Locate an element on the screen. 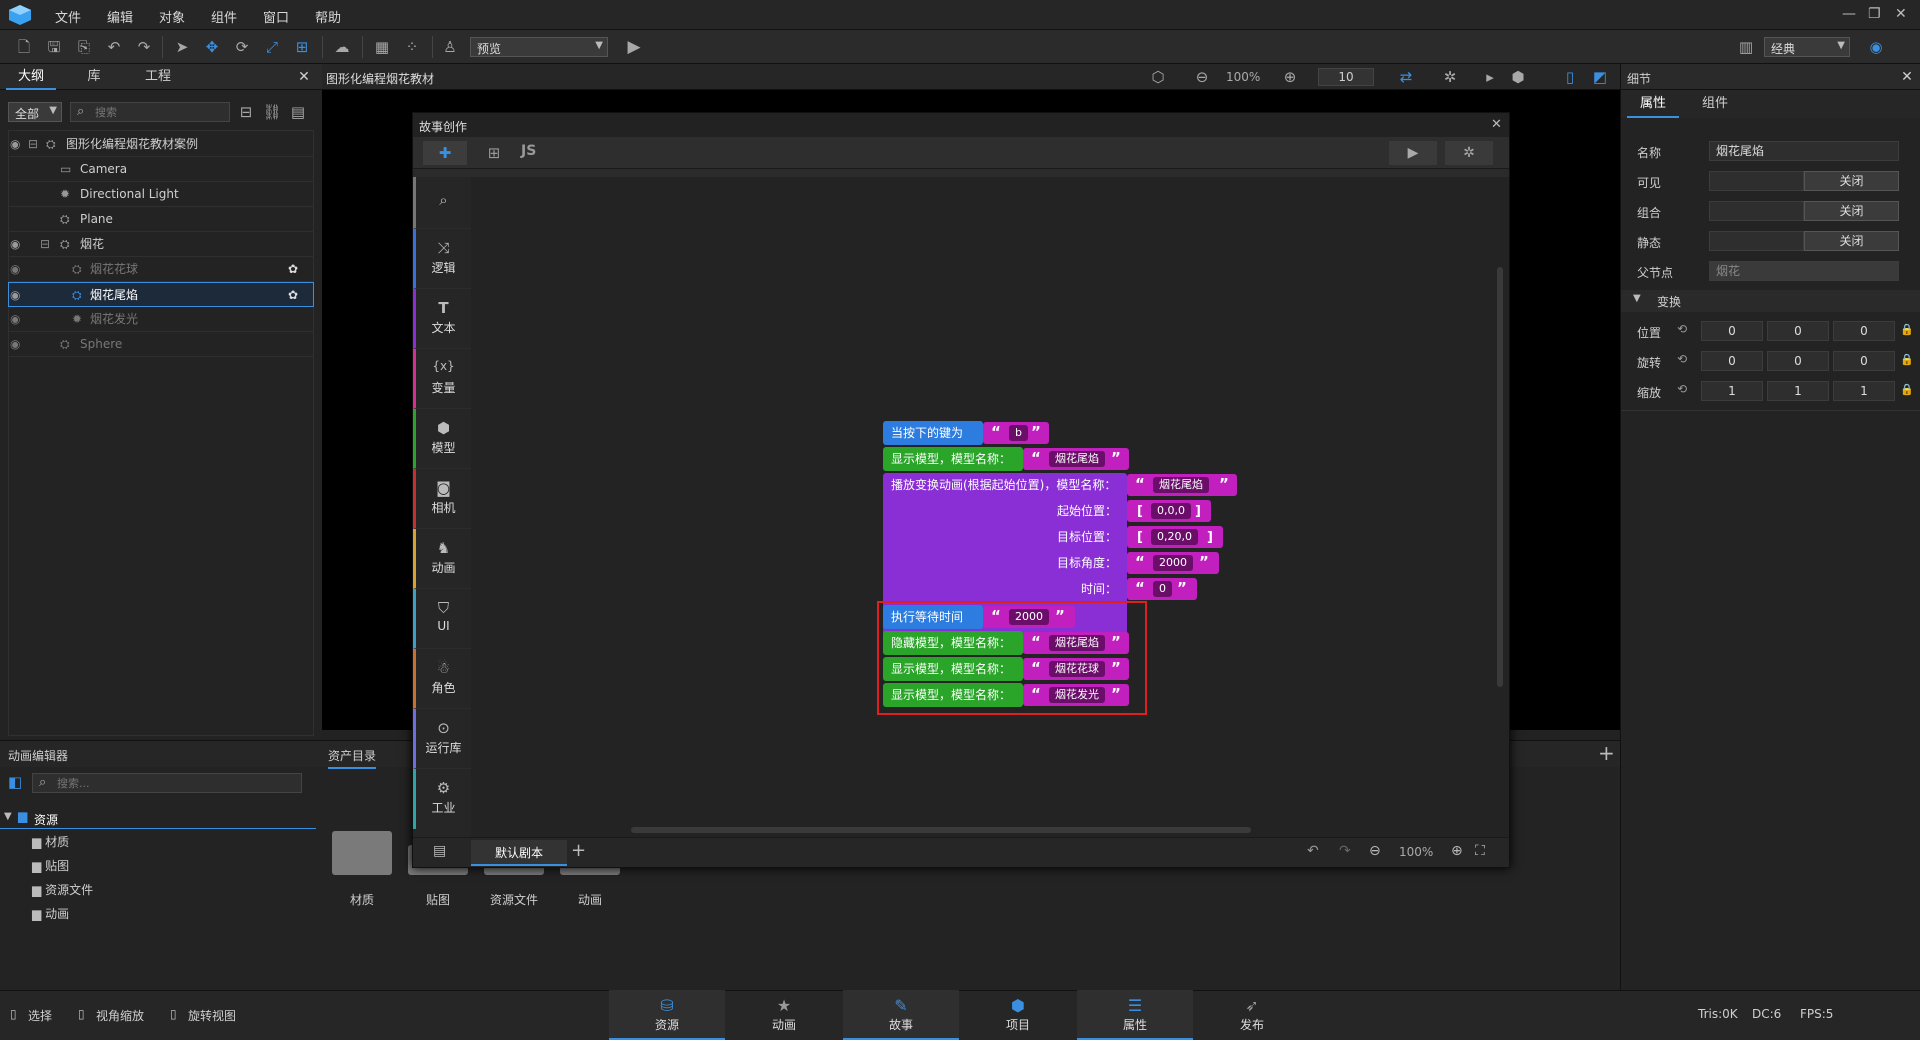 The image size is (1920, 1040). tab-properties: 属性 is located at coordinates (1653, 104).